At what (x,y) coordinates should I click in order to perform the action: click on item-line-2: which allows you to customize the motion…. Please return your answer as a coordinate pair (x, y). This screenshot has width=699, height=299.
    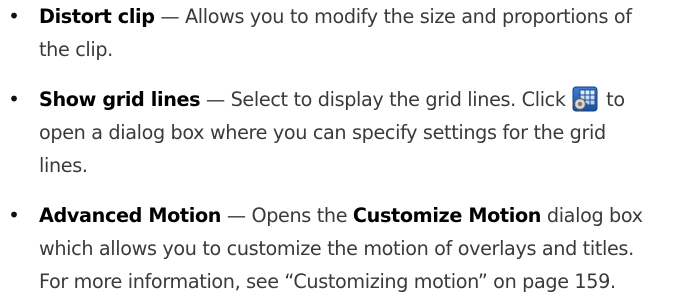
    Looking at the image, I should click on (336, 248).